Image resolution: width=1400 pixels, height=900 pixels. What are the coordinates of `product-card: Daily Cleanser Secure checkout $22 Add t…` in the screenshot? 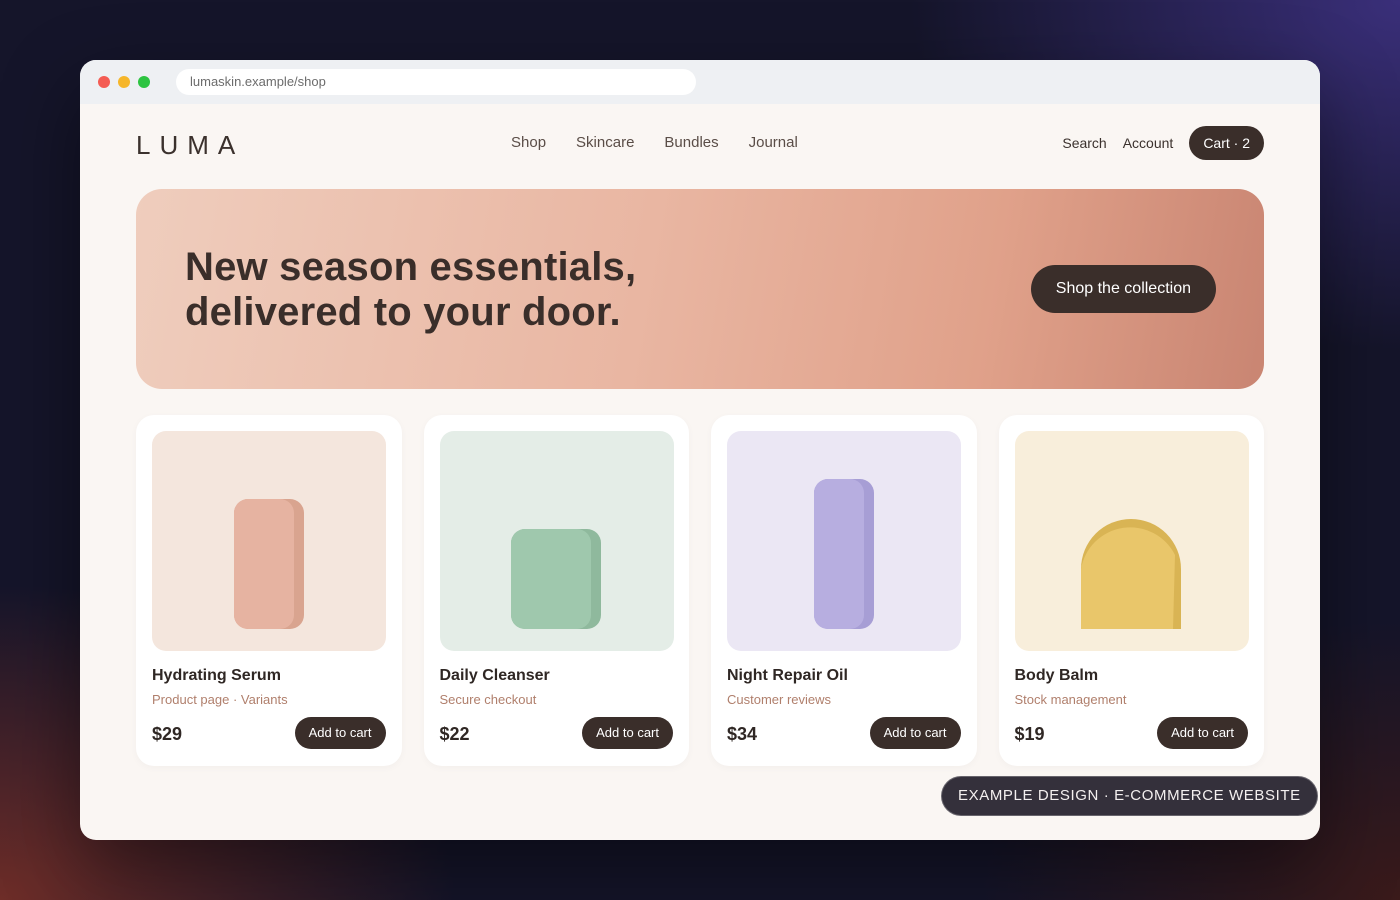 It's located at (556, 590).